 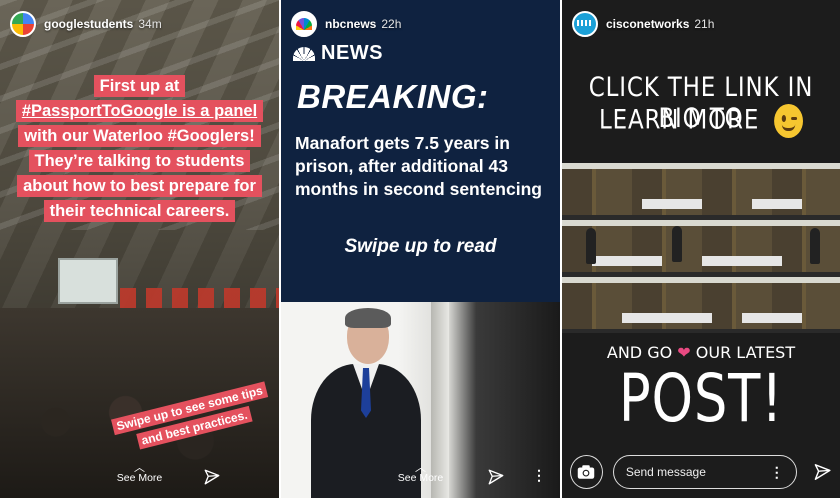 I want to click on send-message-input: Send message ⋮, so click(x=704, y=472).